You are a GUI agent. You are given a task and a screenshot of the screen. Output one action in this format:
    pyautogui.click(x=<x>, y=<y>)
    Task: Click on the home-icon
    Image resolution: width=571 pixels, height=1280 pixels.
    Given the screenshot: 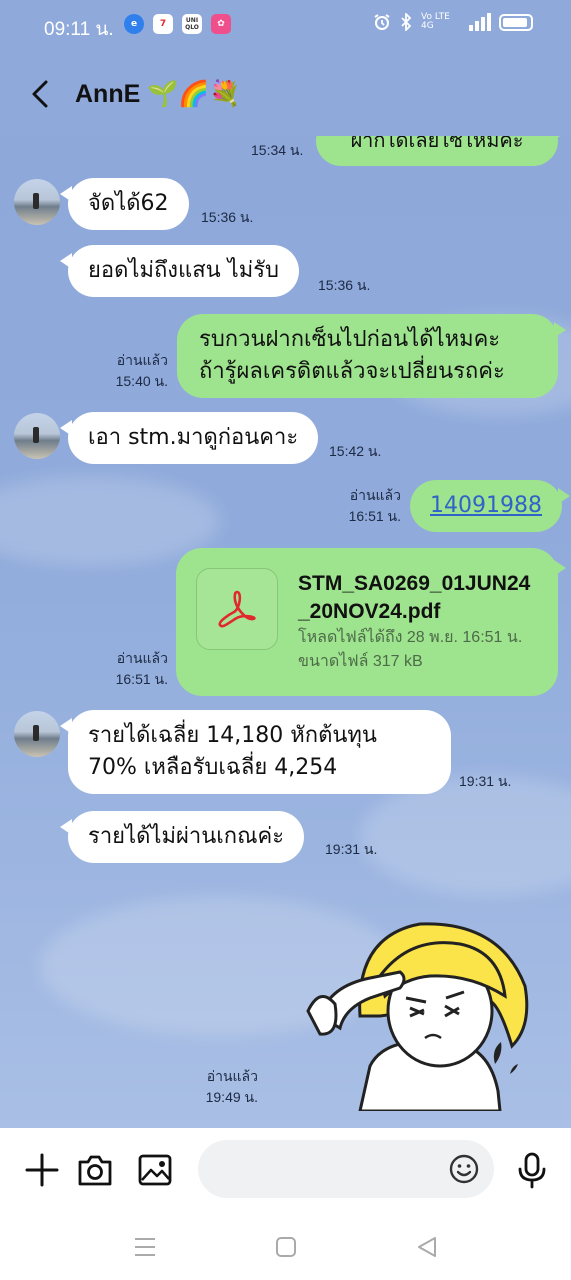 What is the action you would take?
    pyautogui.click(x=286, y=1247)
    